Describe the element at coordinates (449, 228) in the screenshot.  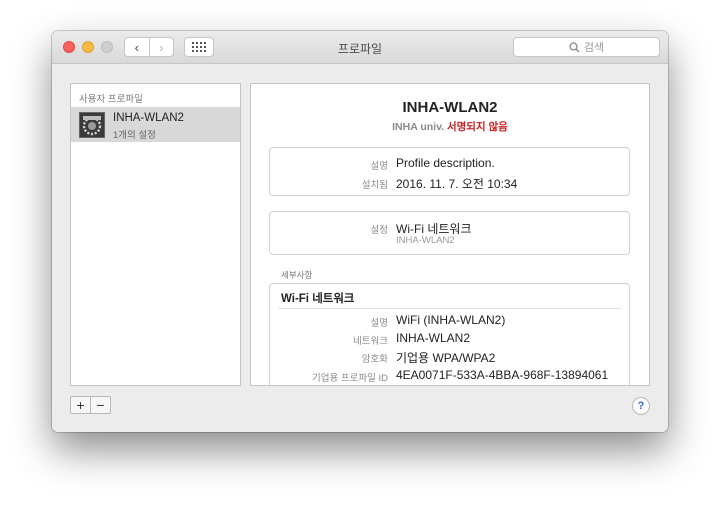
I see `settings-row: 설정 Wi-Fi 네트워크` at that location.